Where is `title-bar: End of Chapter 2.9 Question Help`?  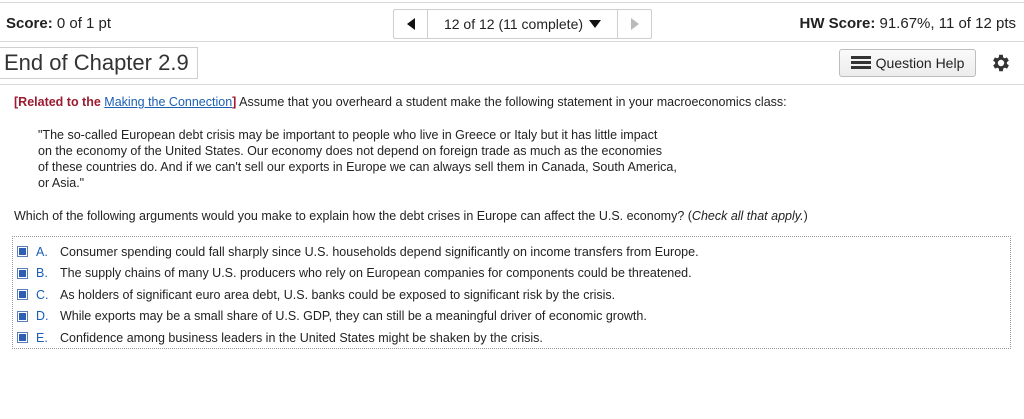
title-bar: End of Chapter 2.9 Question Help is located at coordinates (512, 64).